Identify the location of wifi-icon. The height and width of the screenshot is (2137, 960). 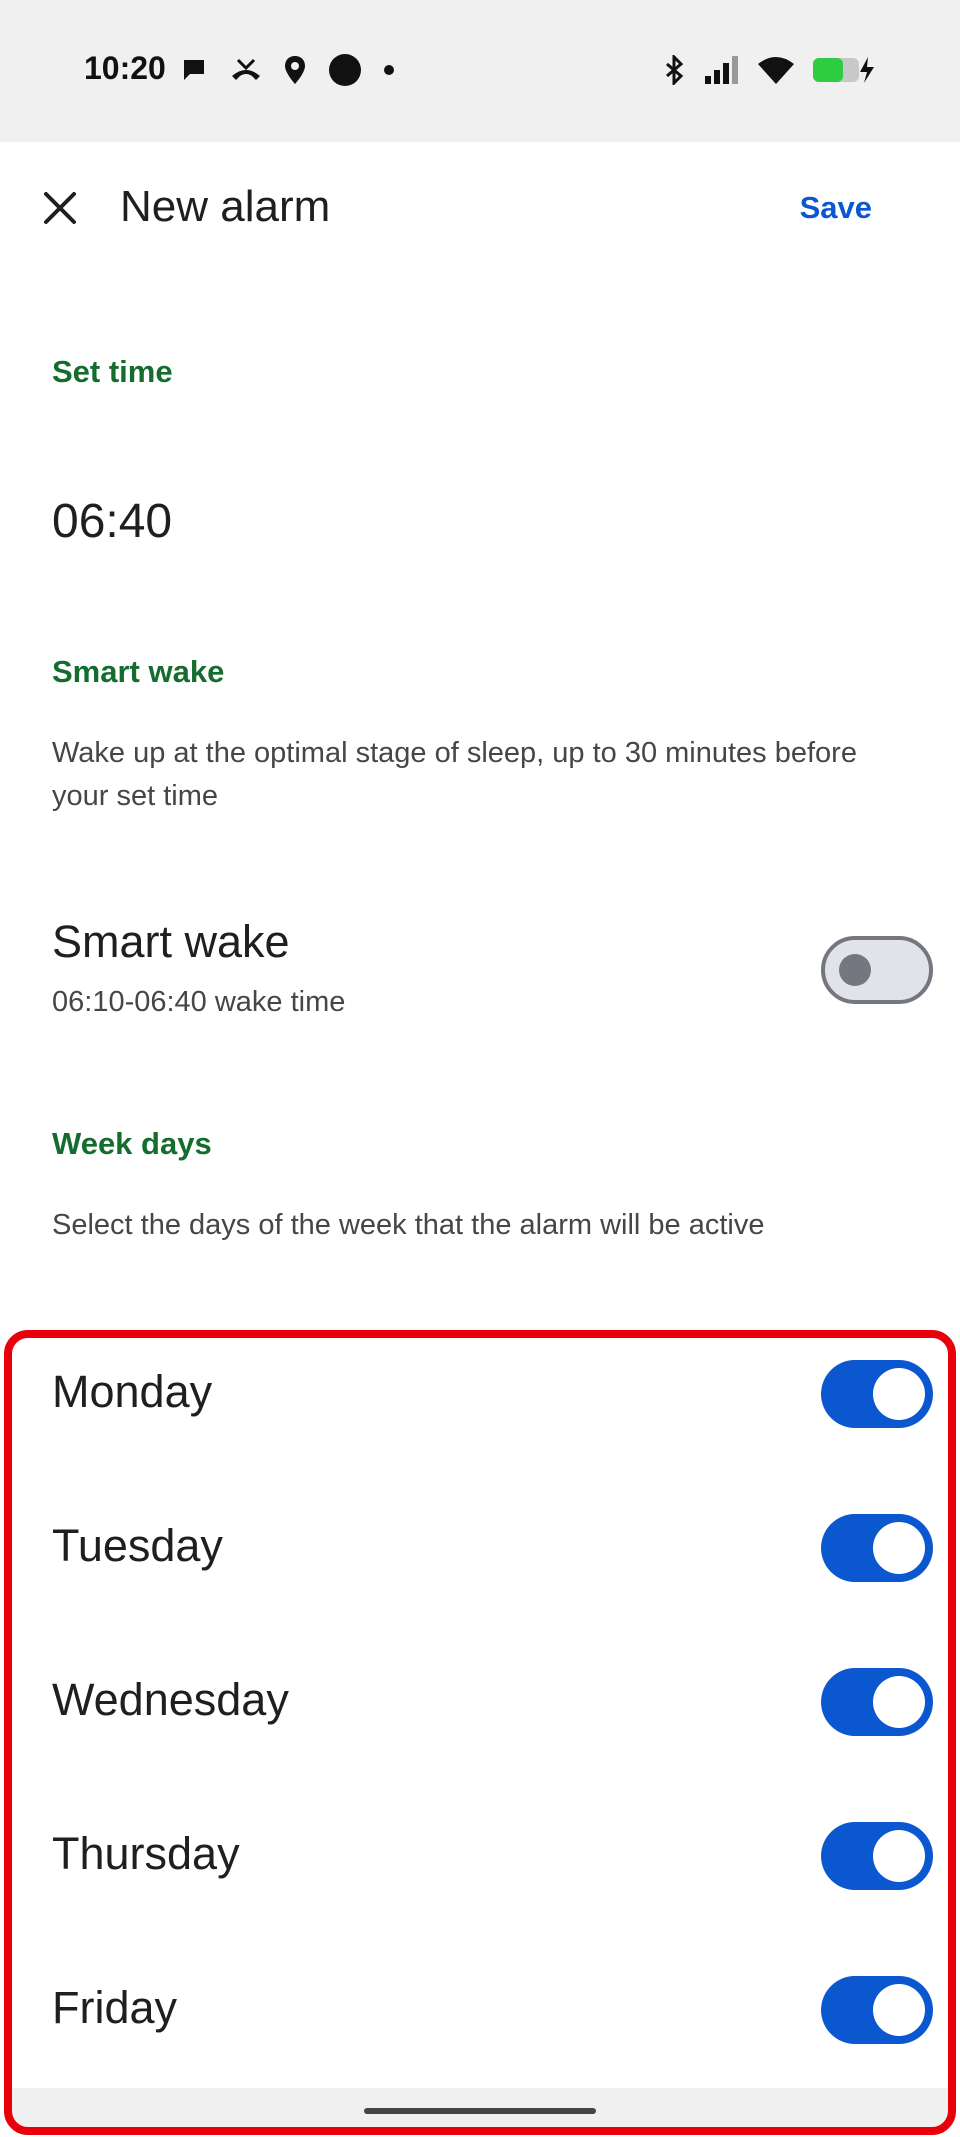
(776, 70).